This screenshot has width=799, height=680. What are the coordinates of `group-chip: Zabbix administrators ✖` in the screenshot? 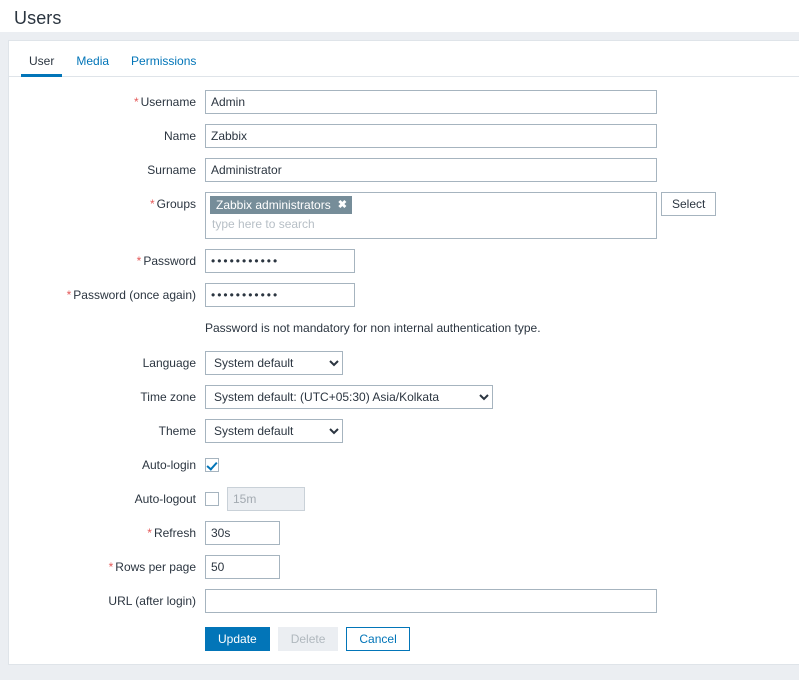 It's located at (281, 205).